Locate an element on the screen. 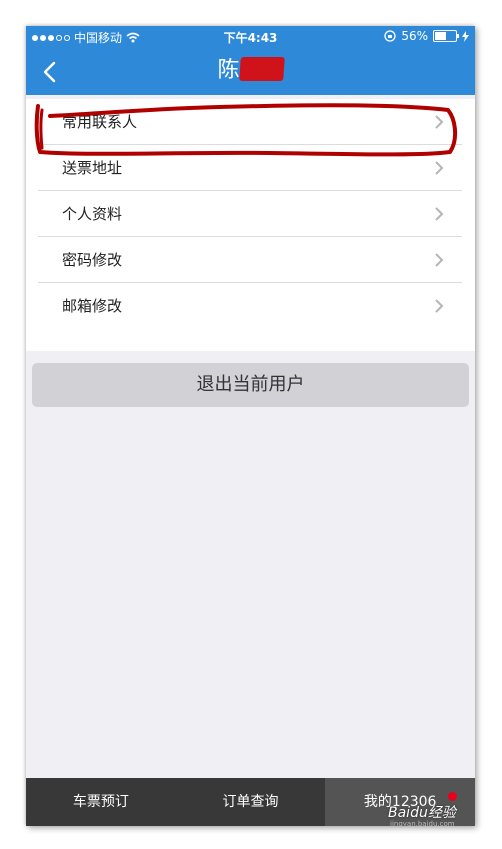 This screenshot has height=849, width=502. title-visible-text: 陈 is located at coordinates (228, 70).